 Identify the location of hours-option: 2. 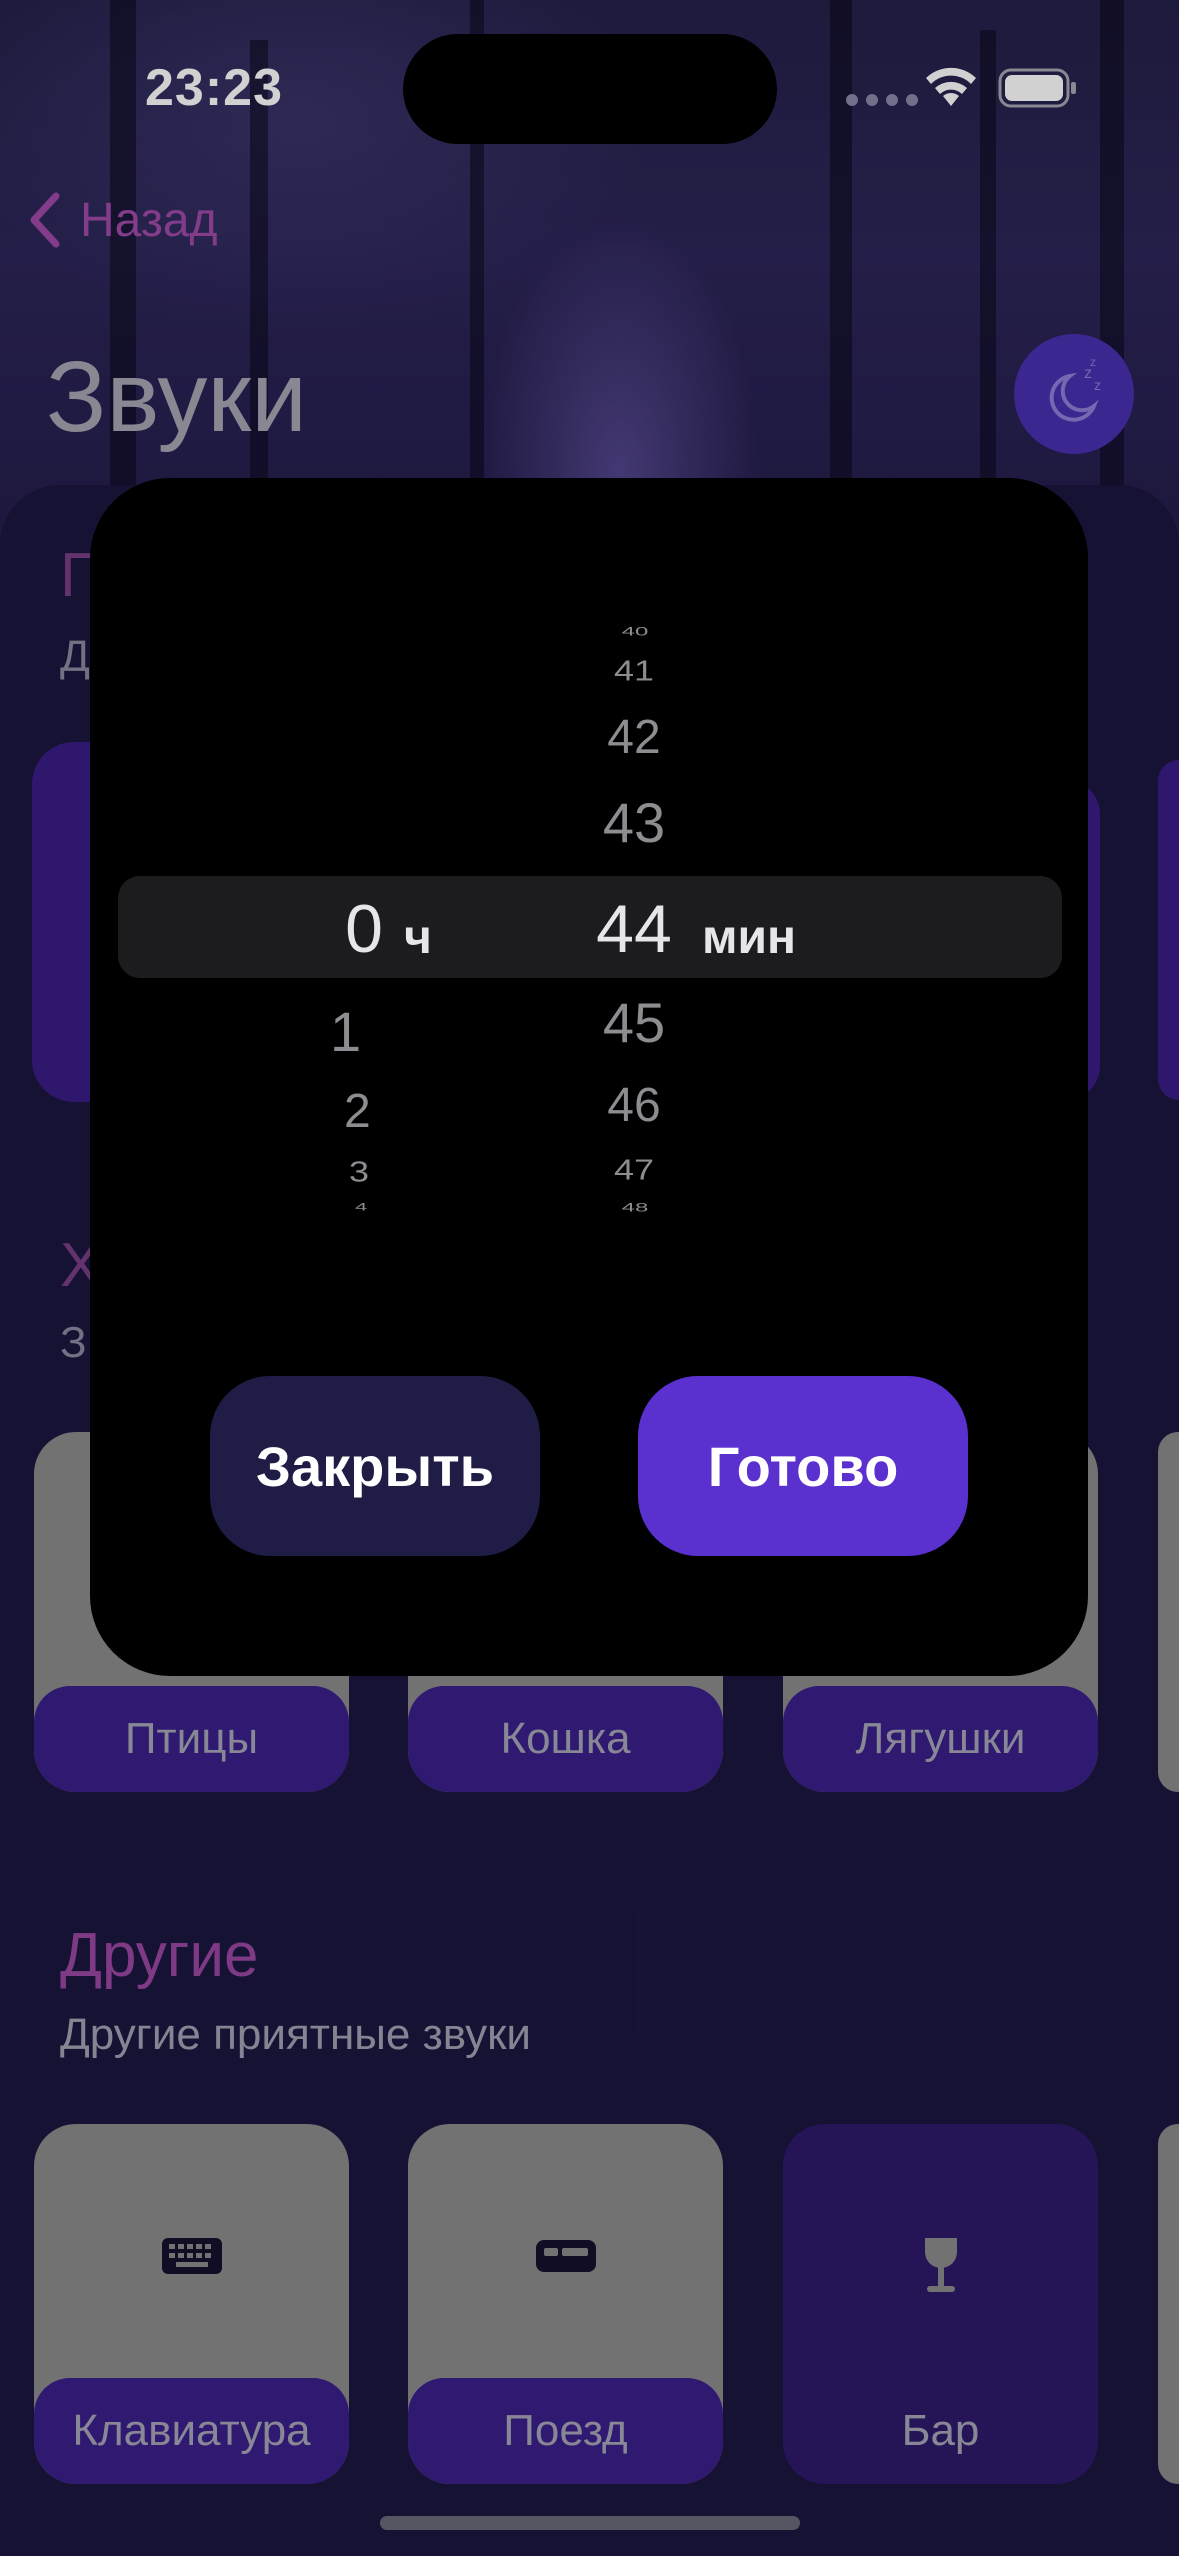
(357, 1111).